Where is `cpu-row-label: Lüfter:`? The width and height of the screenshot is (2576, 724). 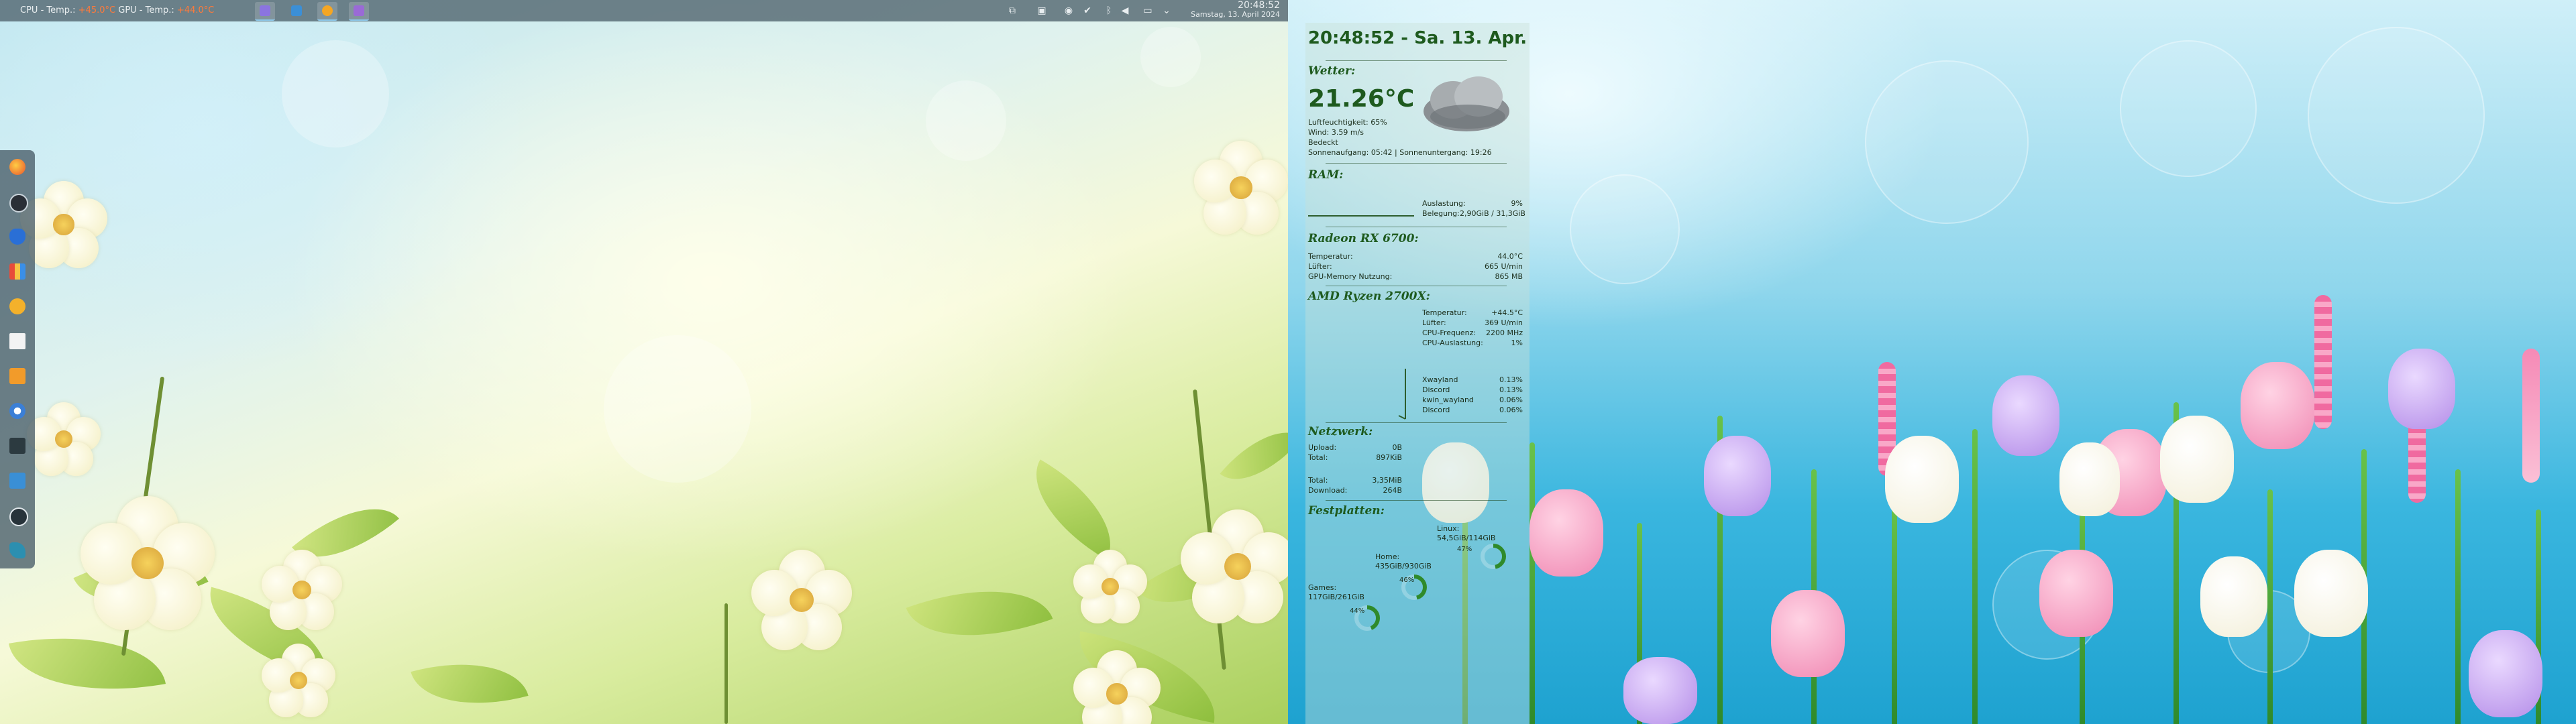
cpu-row-label: Lüfter: is located at coordinates (1434, 322).